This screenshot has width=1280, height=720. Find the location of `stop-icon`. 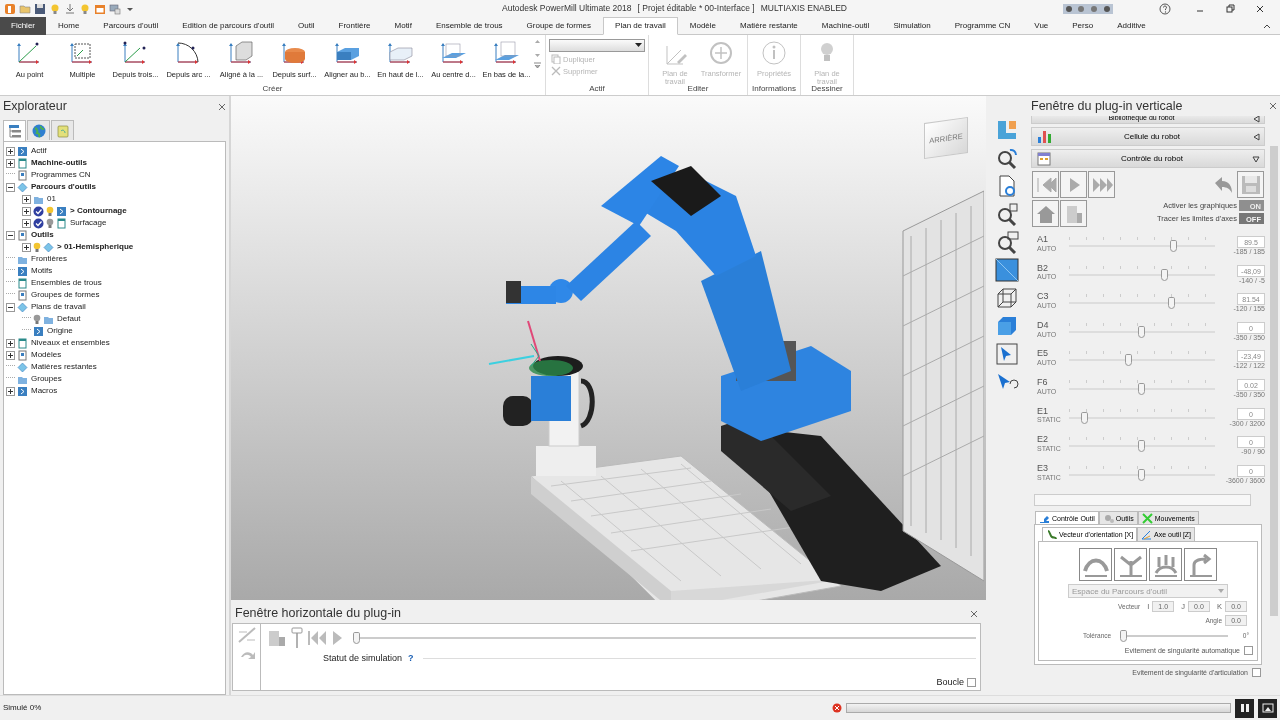

stop-icon is located at coordinates (837, 708).